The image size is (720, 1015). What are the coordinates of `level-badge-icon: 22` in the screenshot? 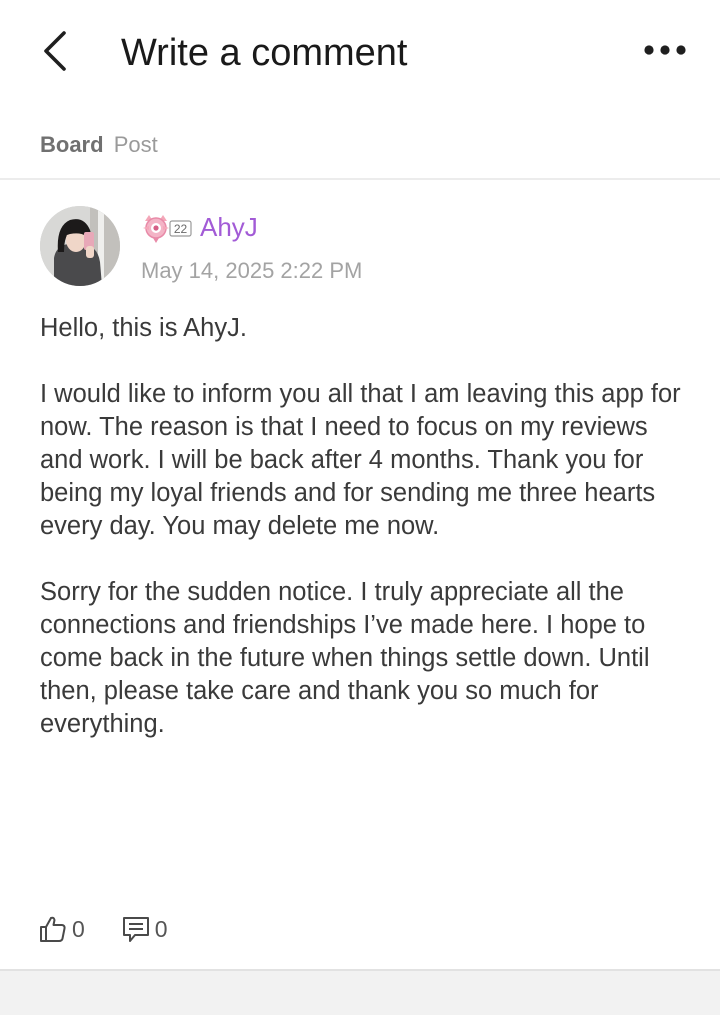 It's located at (167, 229).